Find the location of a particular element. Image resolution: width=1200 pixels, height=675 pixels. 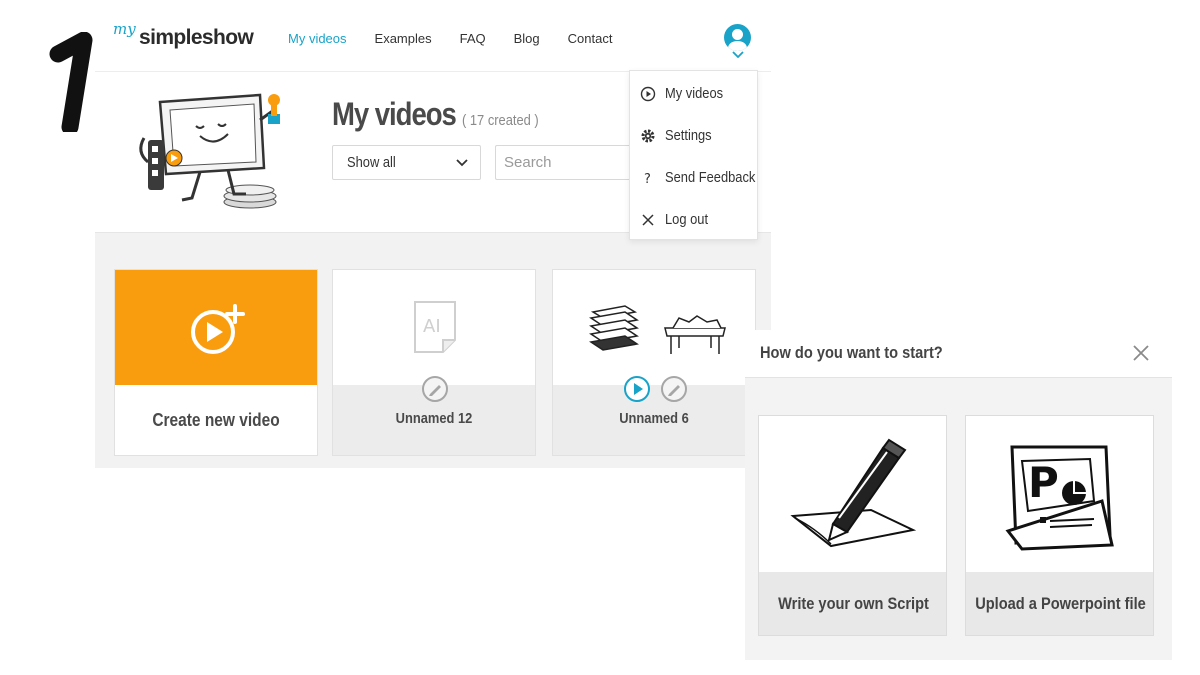

menu-item-label: Settings is located at coordinates (688, 135).